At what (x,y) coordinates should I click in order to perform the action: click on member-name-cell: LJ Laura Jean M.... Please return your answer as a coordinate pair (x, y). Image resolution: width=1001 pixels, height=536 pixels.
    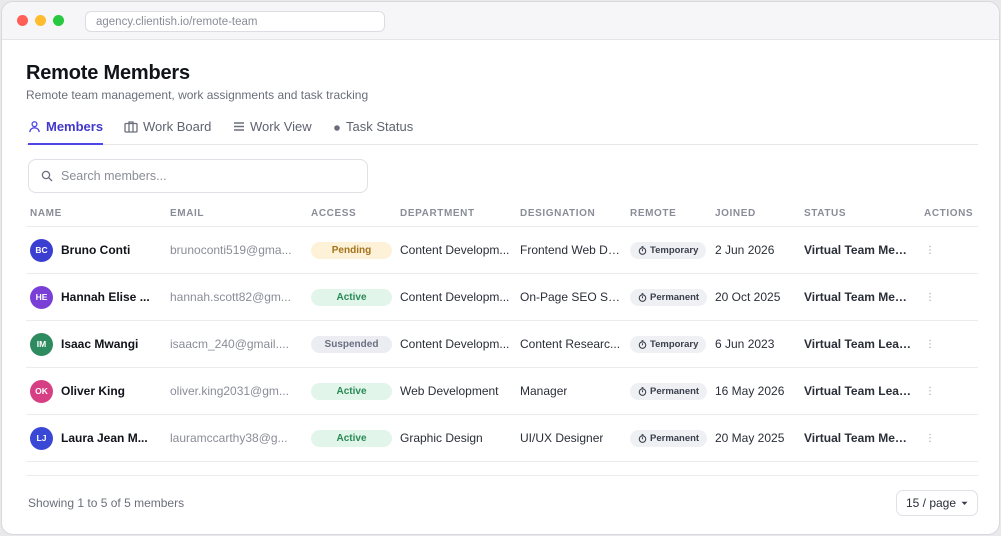
    Looking at the image, I should click on (95, 438).